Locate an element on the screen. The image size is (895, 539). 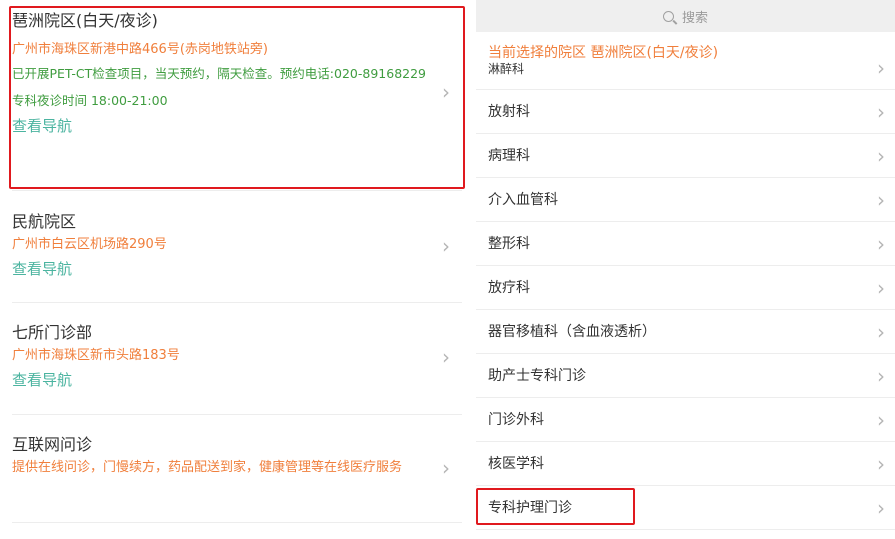
campus-item-qisuo: 七所门诊部 广州市海珠区新市头路183号 查看导航 › is located at coordinates (237, 362).